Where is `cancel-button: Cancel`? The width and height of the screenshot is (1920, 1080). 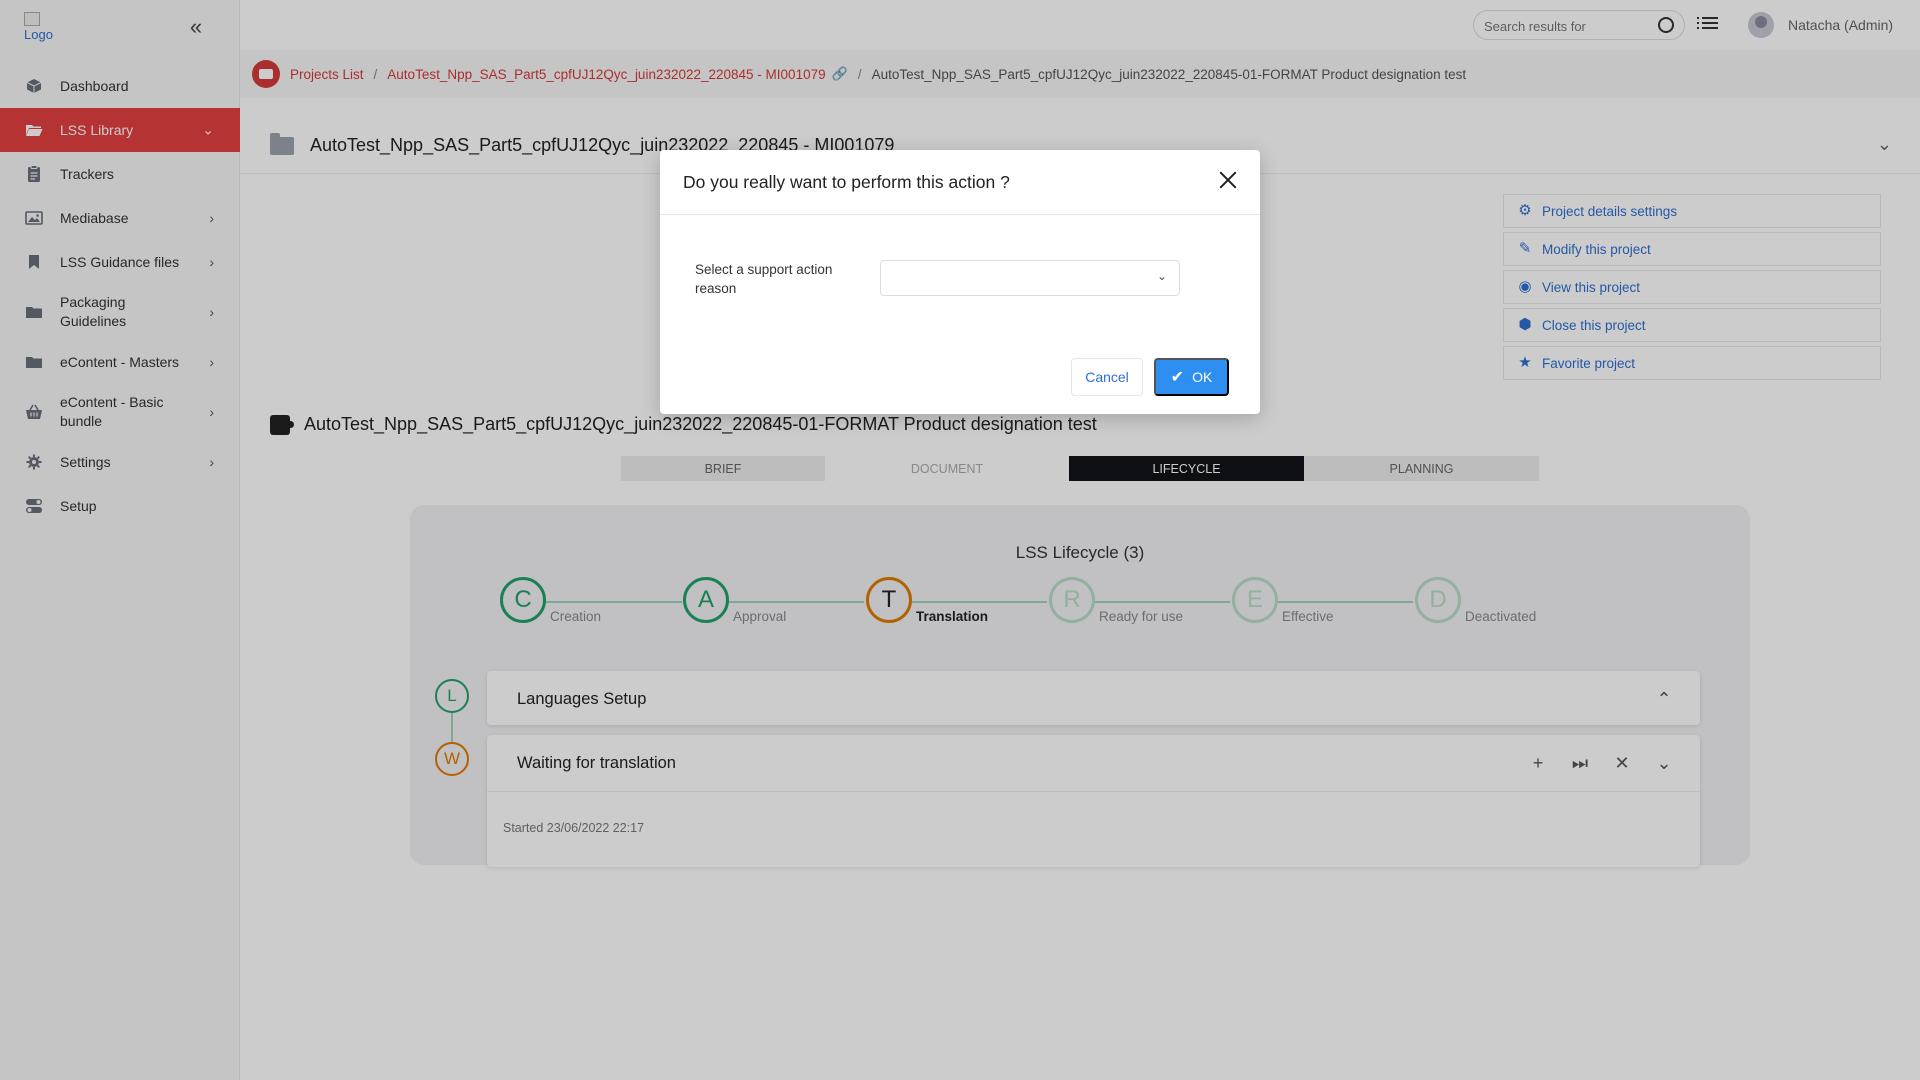
cancel-button: Cancel is located at coordinates (1107, 377).